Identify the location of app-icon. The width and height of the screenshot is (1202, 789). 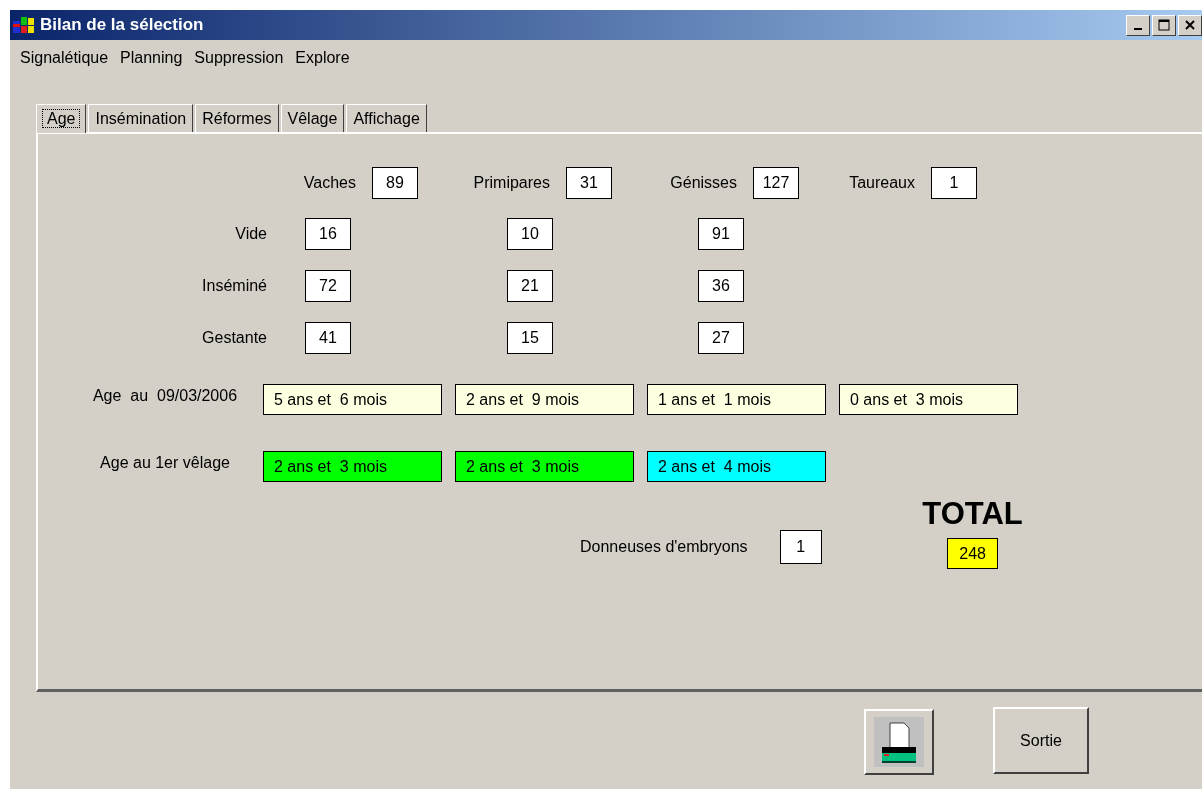
(24, 25).